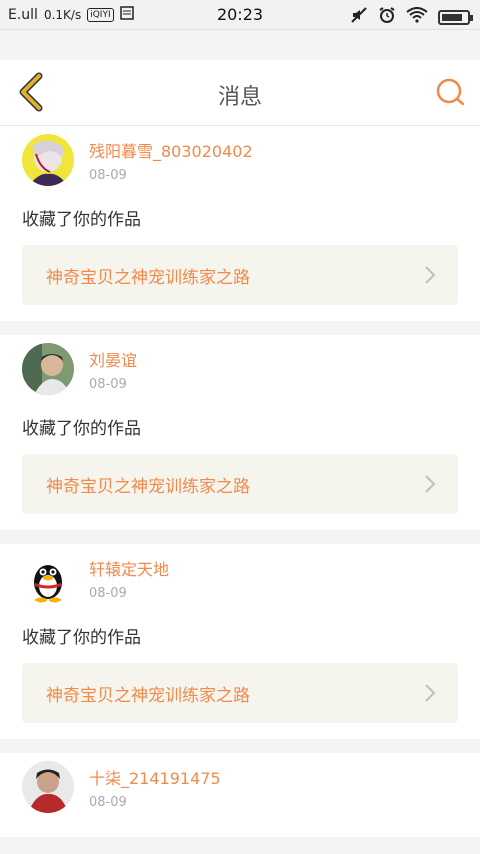  I want to click on username: 残阳暮雪_803020402, so click(171, 150).